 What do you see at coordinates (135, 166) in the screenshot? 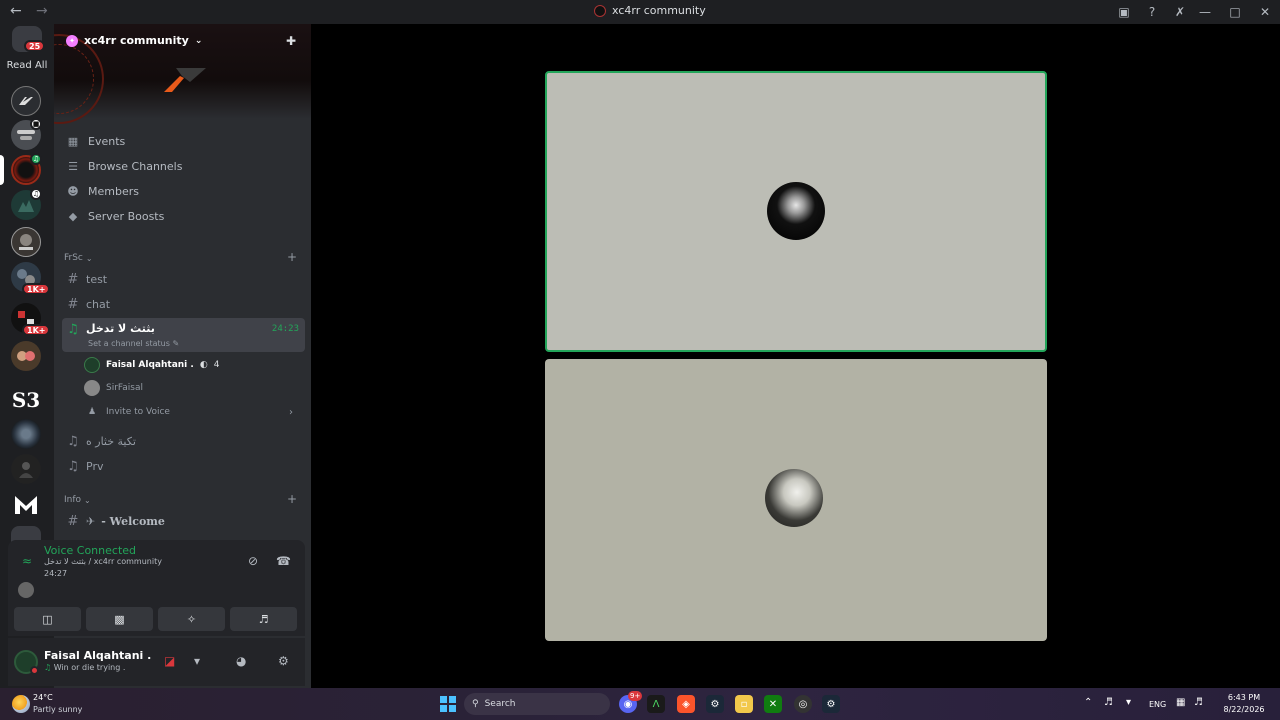
I see `nav-item-label: Browse Channels` at bounding box center [135, 166].